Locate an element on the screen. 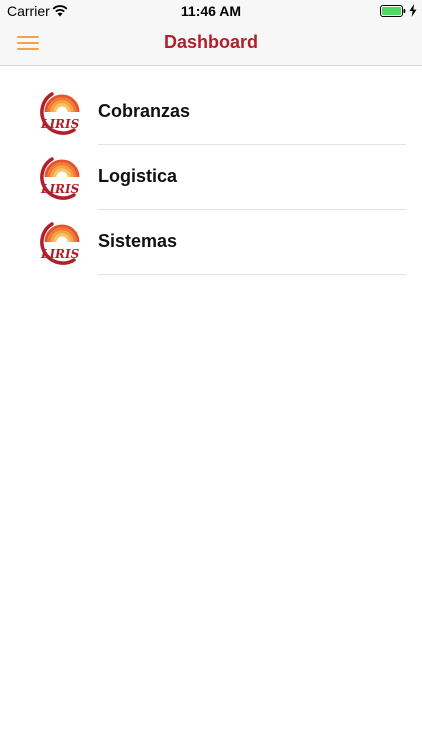  navigation-bar: Dashboard is located at coordinates (211, 44).